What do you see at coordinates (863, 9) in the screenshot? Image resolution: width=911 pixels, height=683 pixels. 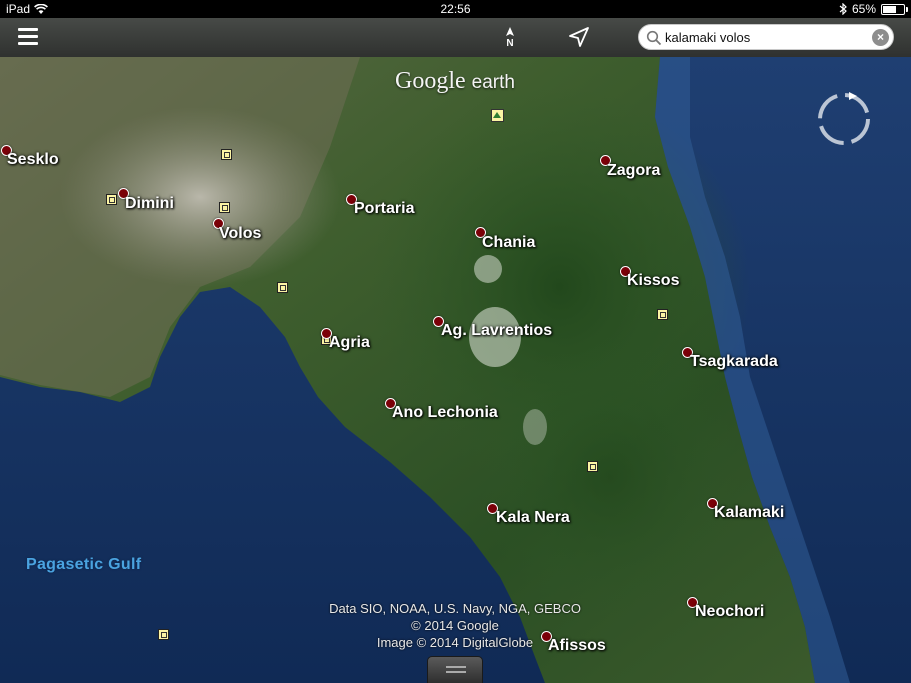 I see `battery-percent: 65%` at bounding box center [863, 9].